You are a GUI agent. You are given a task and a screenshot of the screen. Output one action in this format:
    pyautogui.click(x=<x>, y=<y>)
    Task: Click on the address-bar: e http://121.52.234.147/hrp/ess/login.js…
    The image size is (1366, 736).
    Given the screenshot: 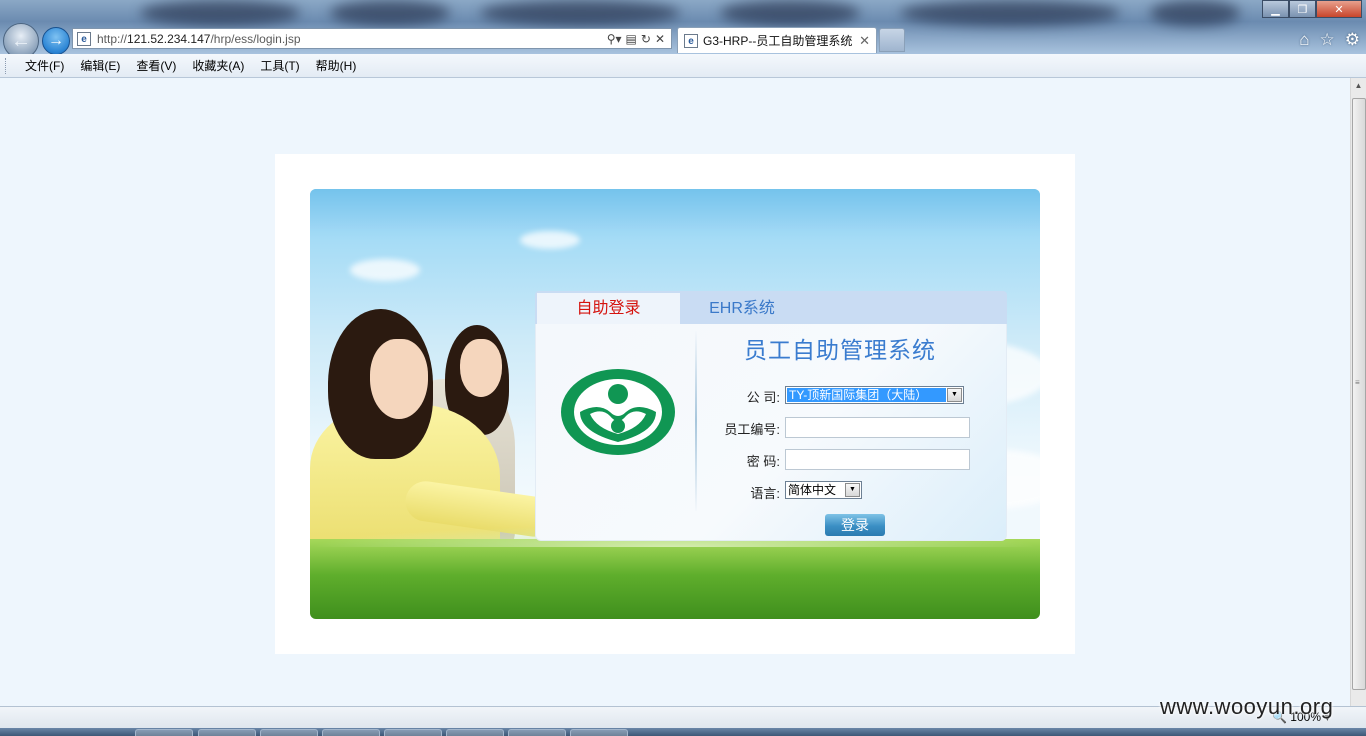 What is the action you would take?
    pyautogui.click(x=372, y=38)
    